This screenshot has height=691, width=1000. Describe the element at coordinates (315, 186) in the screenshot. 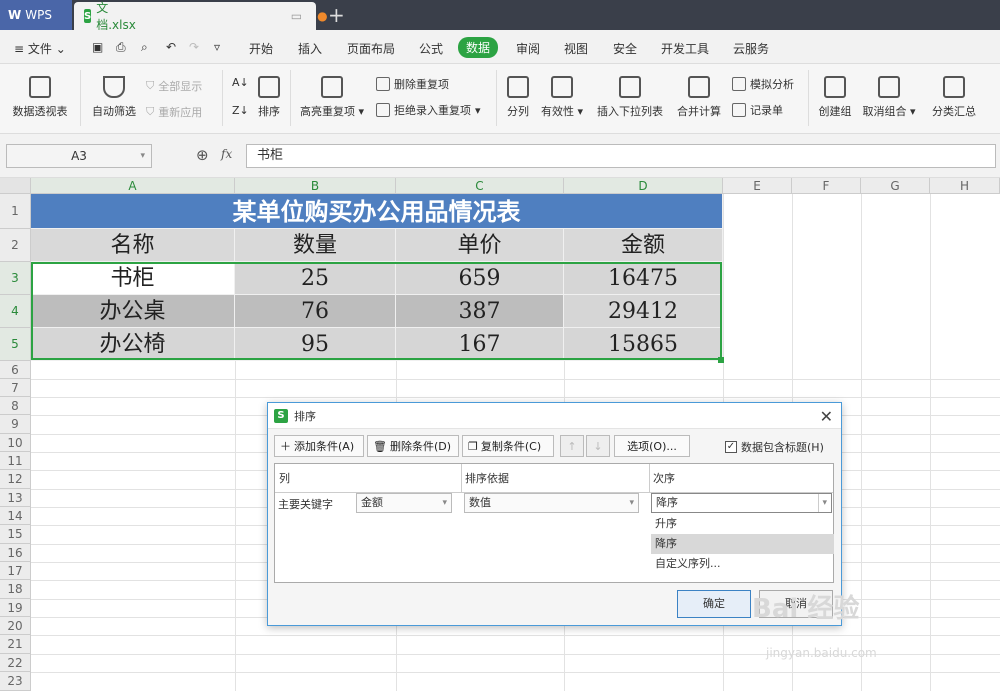

I see `column-header-b: B` at that location.